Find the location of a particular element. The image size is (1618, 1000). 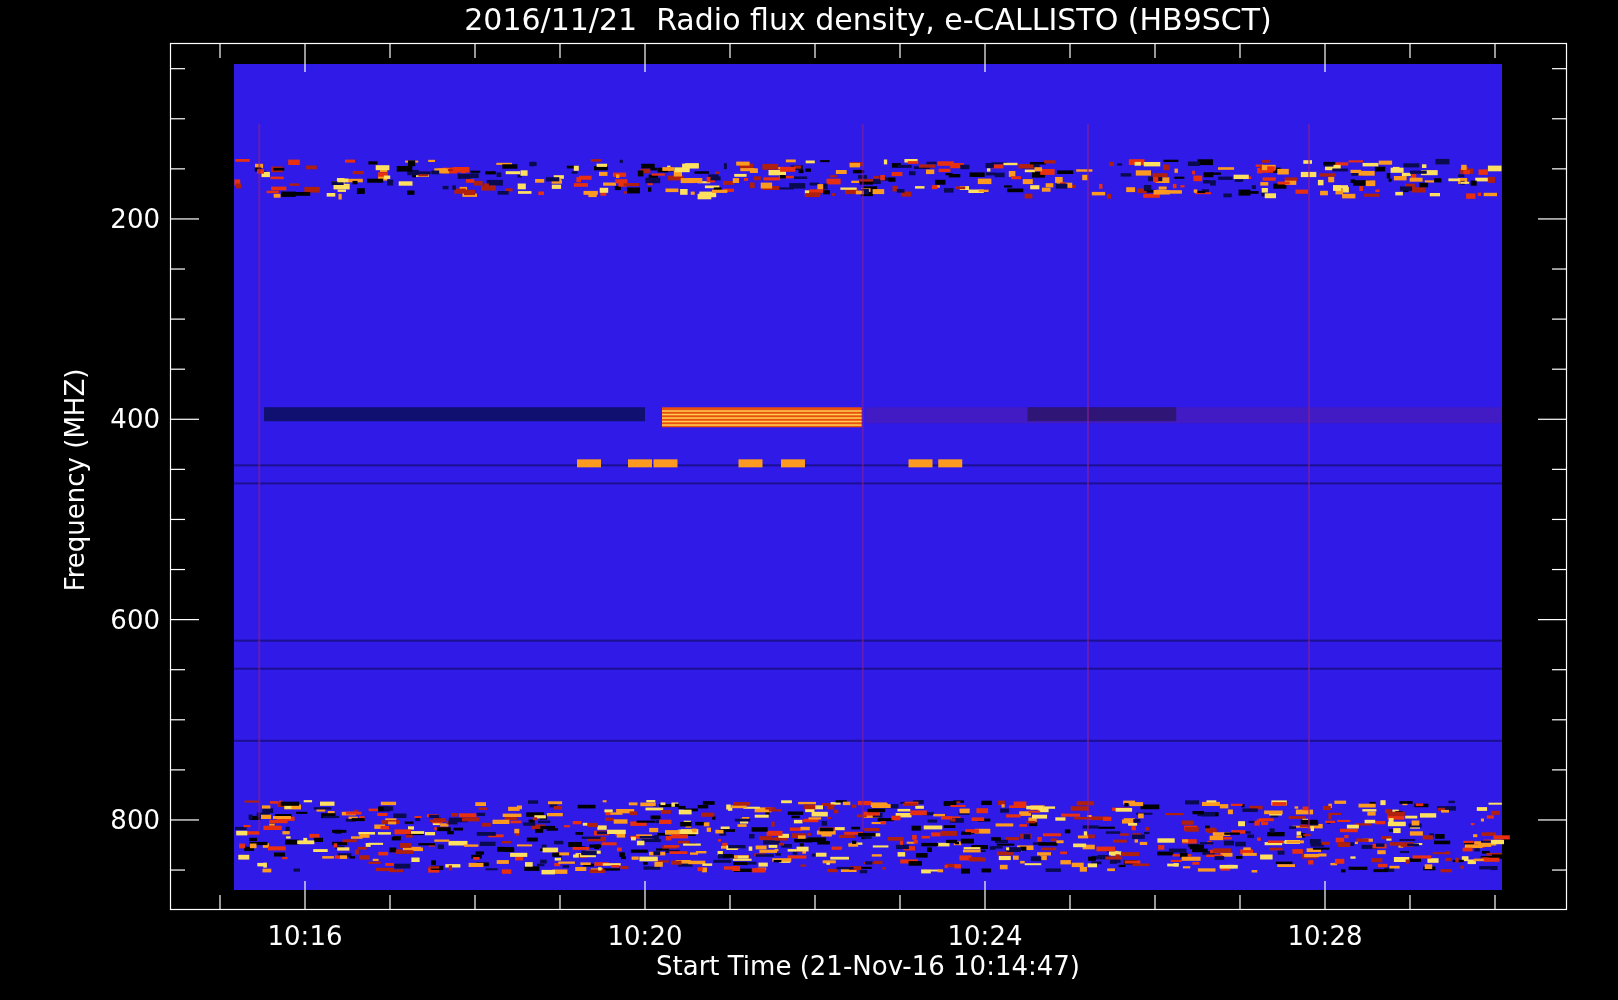

y-axis-title: Frequency (MHZ) is located at coordinates (75, 480).